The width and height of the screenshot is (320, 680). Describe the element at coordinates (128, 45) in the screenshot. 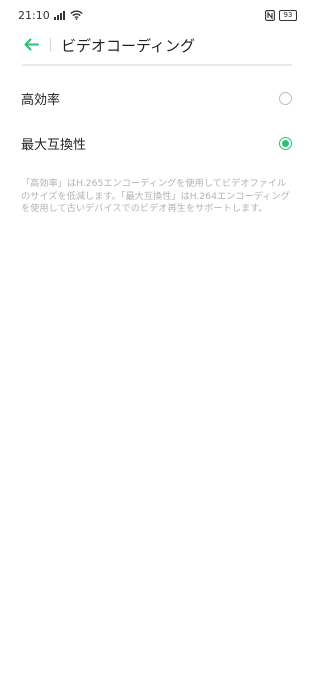

I see `page-title: ビデオコーディング` at that location.